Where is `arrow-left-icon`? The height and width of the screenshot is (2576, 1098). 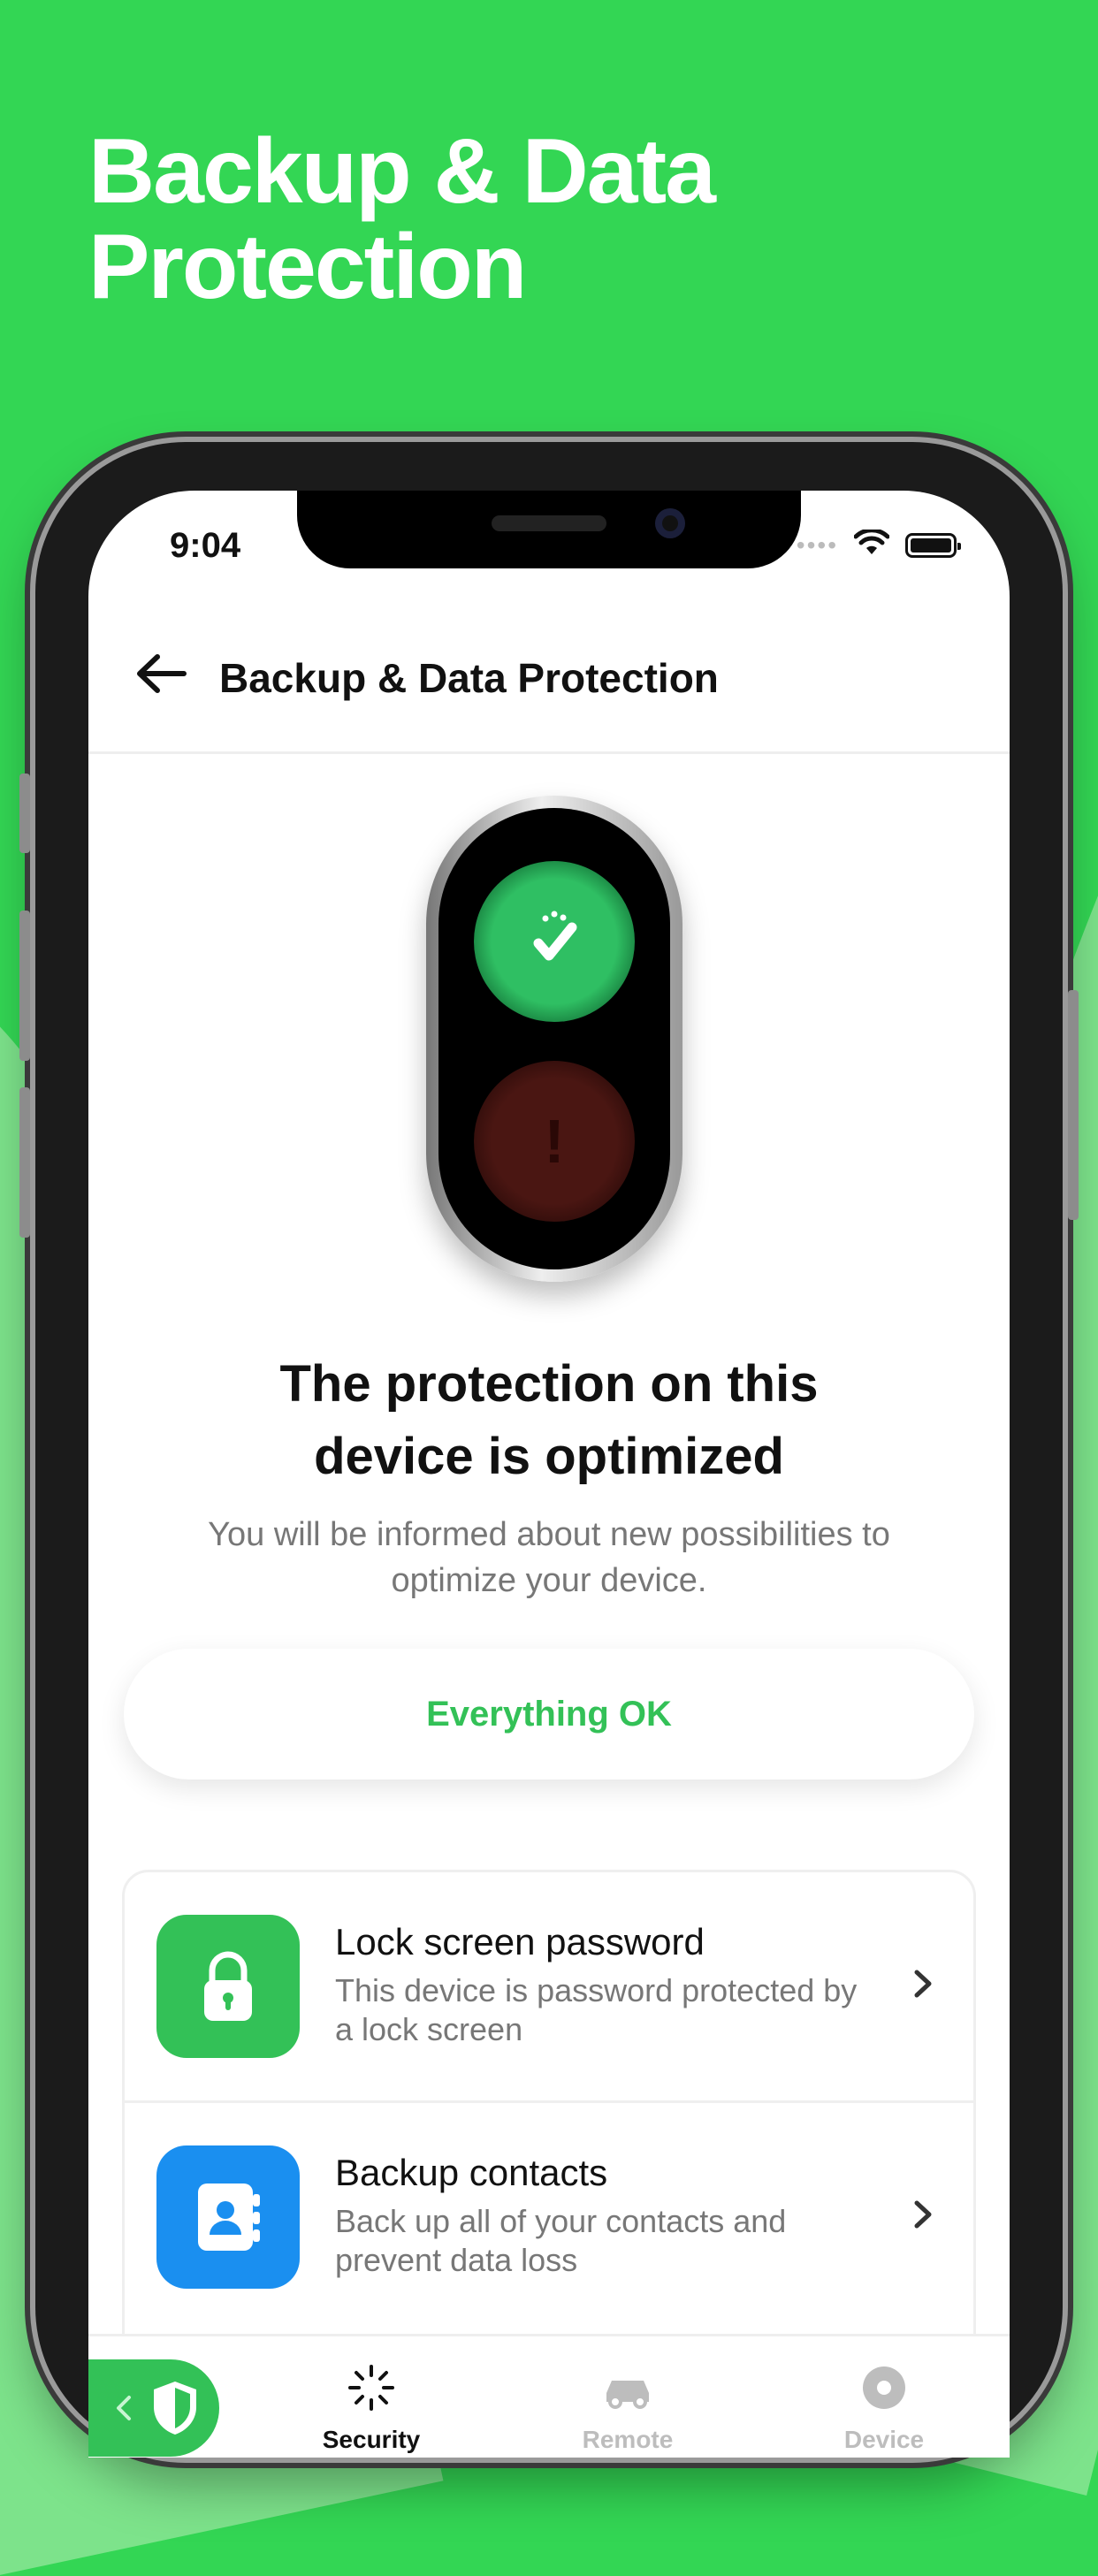 arrow-left-icon is located at coordinates (162, 673).